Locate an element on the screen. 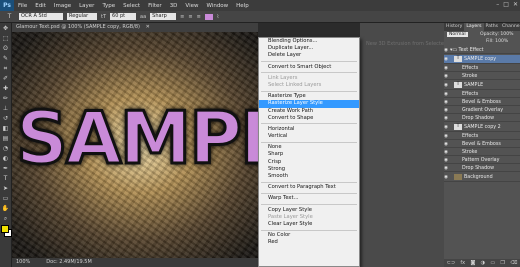 Image resolution: width=520 pixels, height=267 pixels. new-layer-icon: ❐ is located at coordinates (502, 263).